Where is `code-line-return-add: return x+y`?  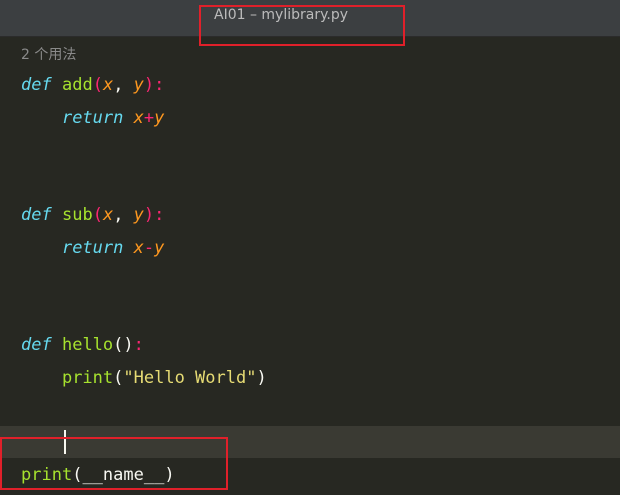 code-line-return-add: return x+y is located at coordinates (92, 118).